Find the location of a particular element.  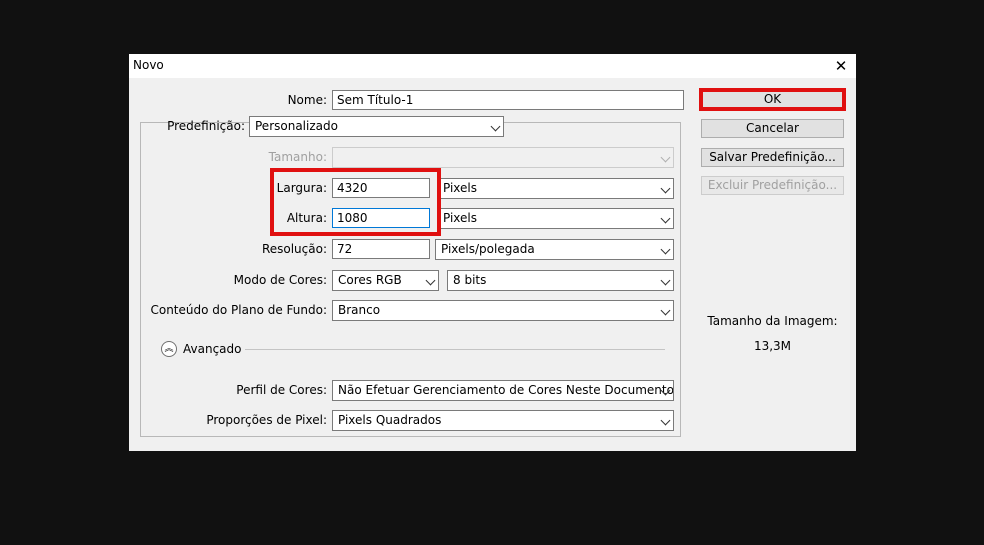

dialog-title: Novo is located at coordinates (148, 65).